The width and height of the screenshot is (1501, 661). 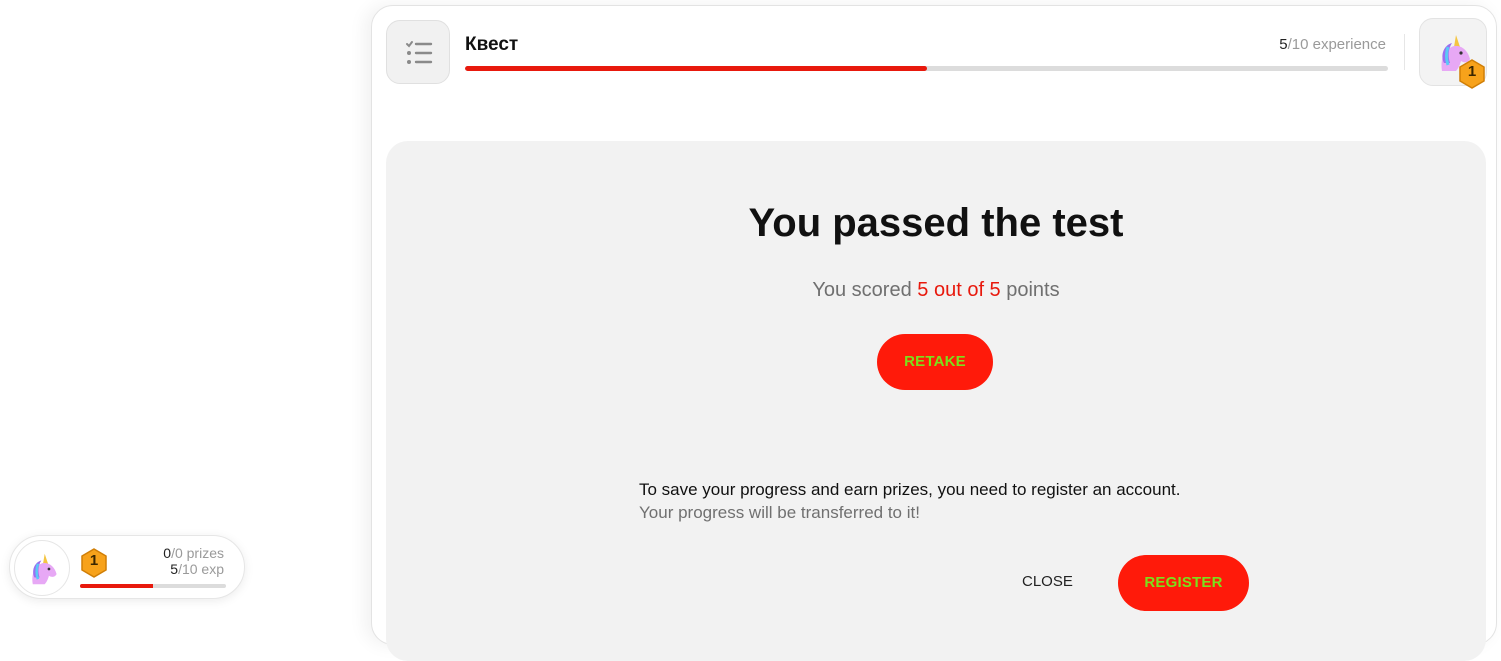 What do you see at coordinates (197, 553) in the screenshot?
I see `prizes-total: /0 prizes` at bounding box center [197, 553].